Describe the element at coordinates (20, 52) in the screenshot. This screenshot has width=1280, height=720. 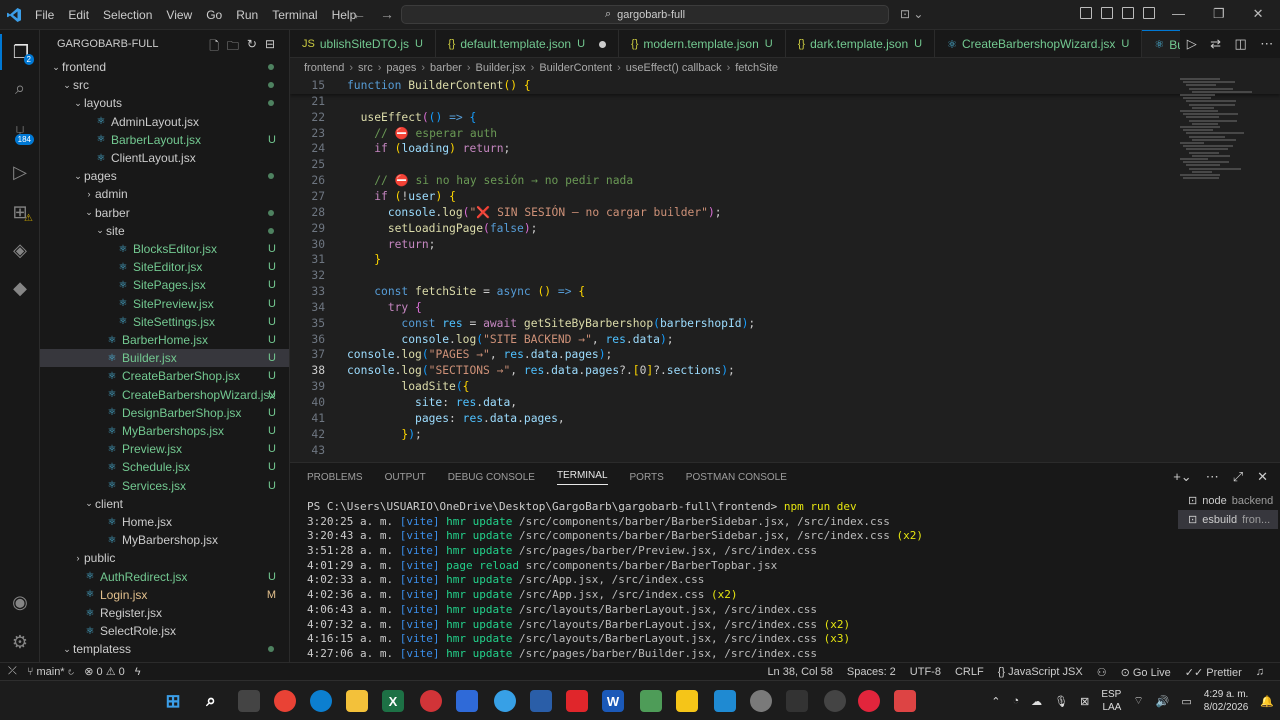
I see `explorer-icon: ❐ 2` at that location.